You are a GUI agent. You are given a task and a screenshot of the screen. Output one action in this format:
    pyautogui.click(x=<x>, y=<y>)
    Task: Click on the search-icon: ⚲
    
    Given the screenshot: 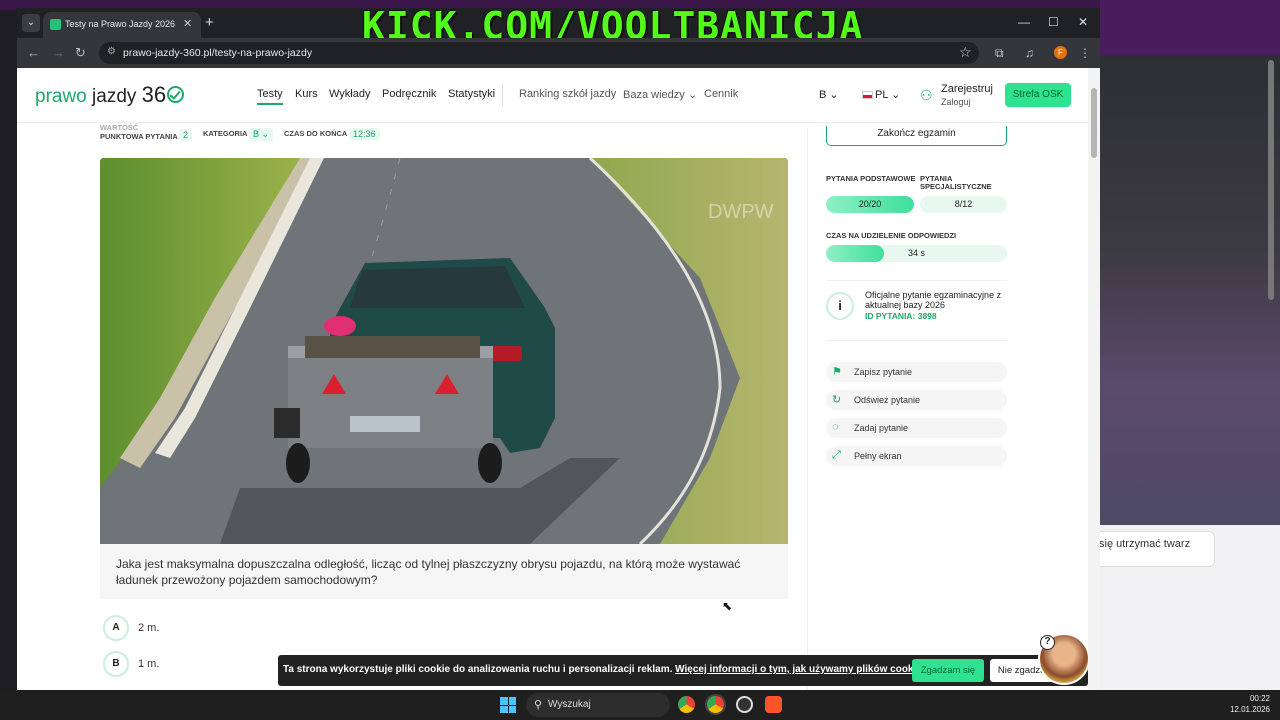 What is the action you would take?
    pyautogui.click(x=538, y=705)
    